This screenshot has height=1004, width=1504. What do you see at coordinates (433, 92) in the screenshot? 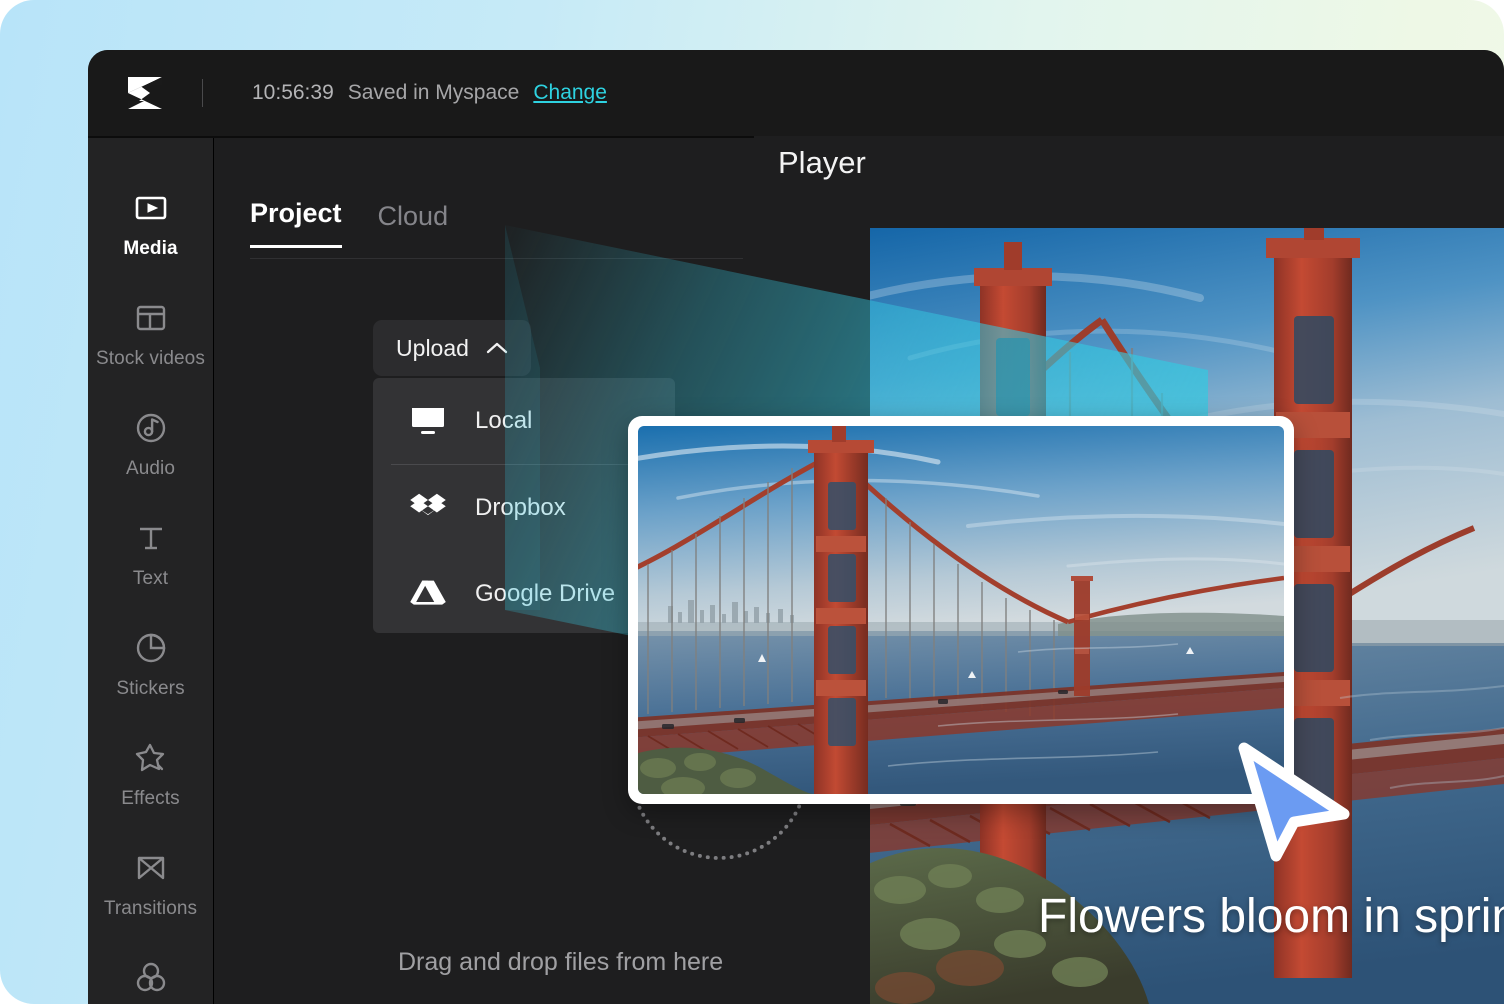
I see `saved-status: Saved in Myspace` at bounding box center [433, 92].